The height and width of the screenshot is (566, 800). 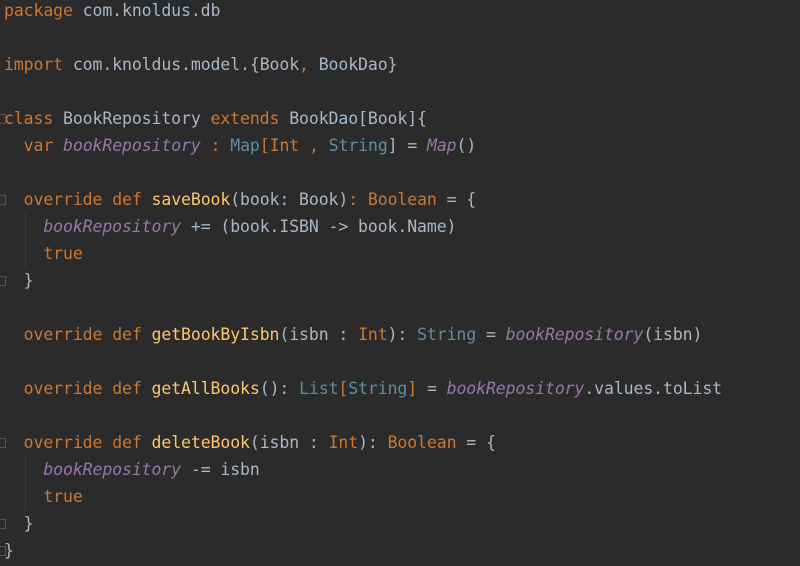 I want to click on code-token: var, so click(x=38, y=145).